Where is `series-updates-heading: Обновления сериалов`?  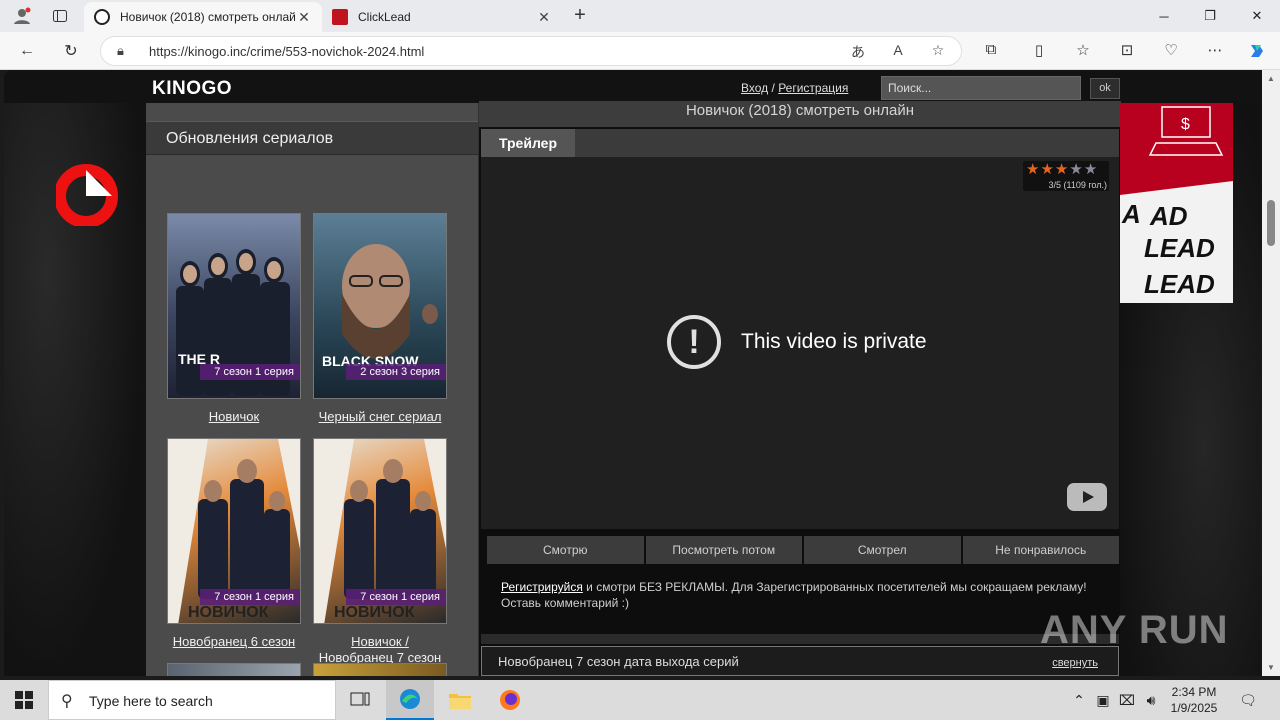 series-updates-heading: Обновления сериалов is located at coordinates (312, 138).